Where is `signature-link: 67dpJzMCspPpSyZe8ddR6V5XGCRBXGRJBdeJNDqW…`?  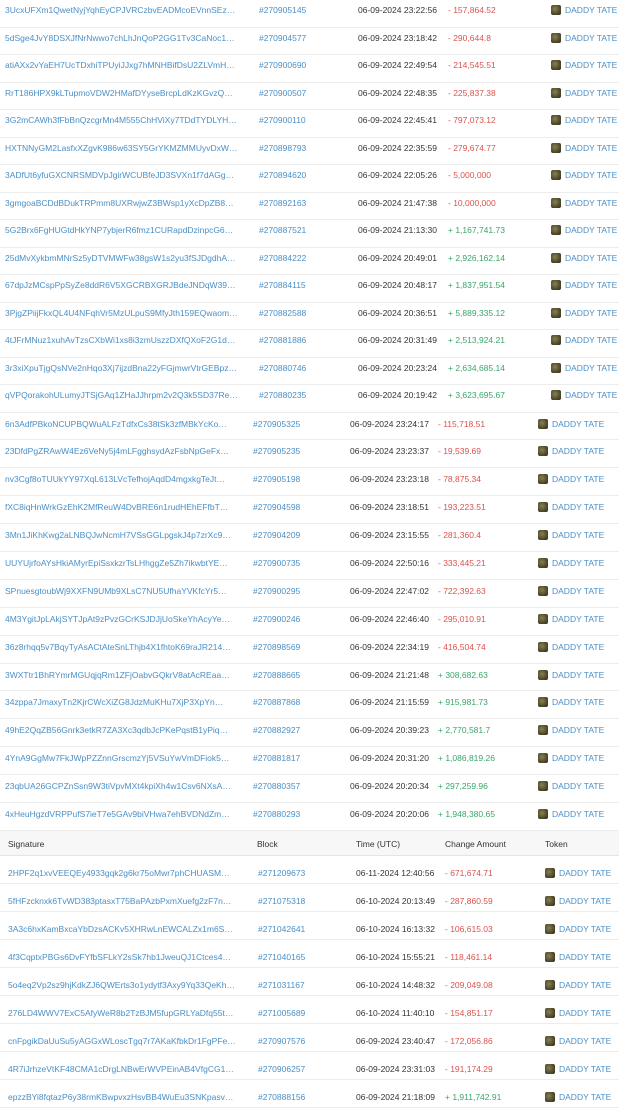 signature-link: 67dpJzMCspPpSyZe8ddR6V5XGCRBXGRJBdeJNDqW… is located at coordinates (121, 285).